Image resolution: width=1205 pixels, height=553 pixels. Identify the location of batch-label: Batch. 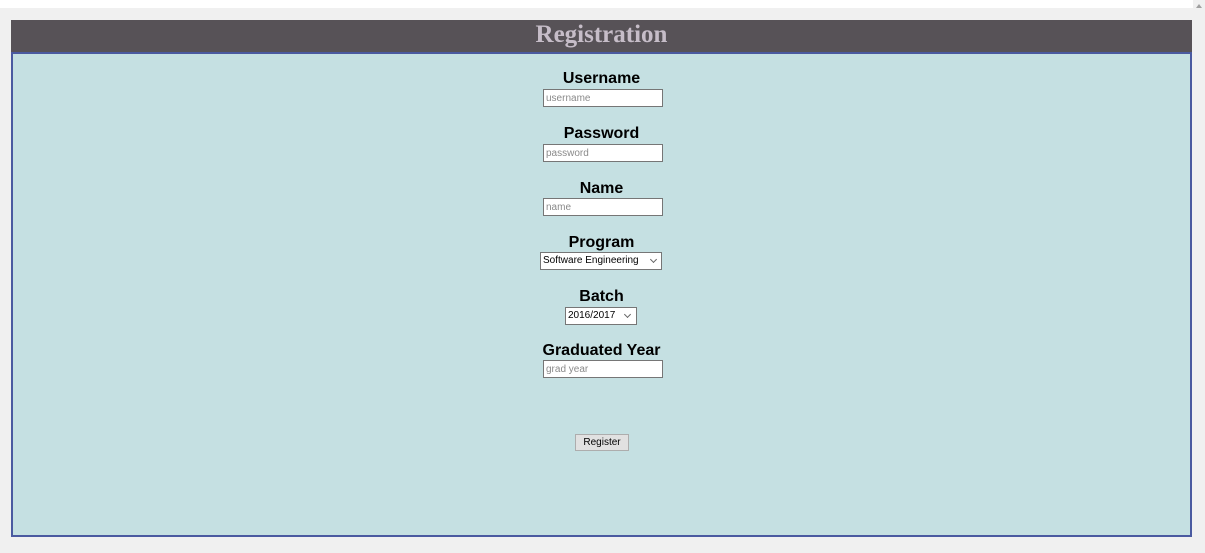
(601, 296).